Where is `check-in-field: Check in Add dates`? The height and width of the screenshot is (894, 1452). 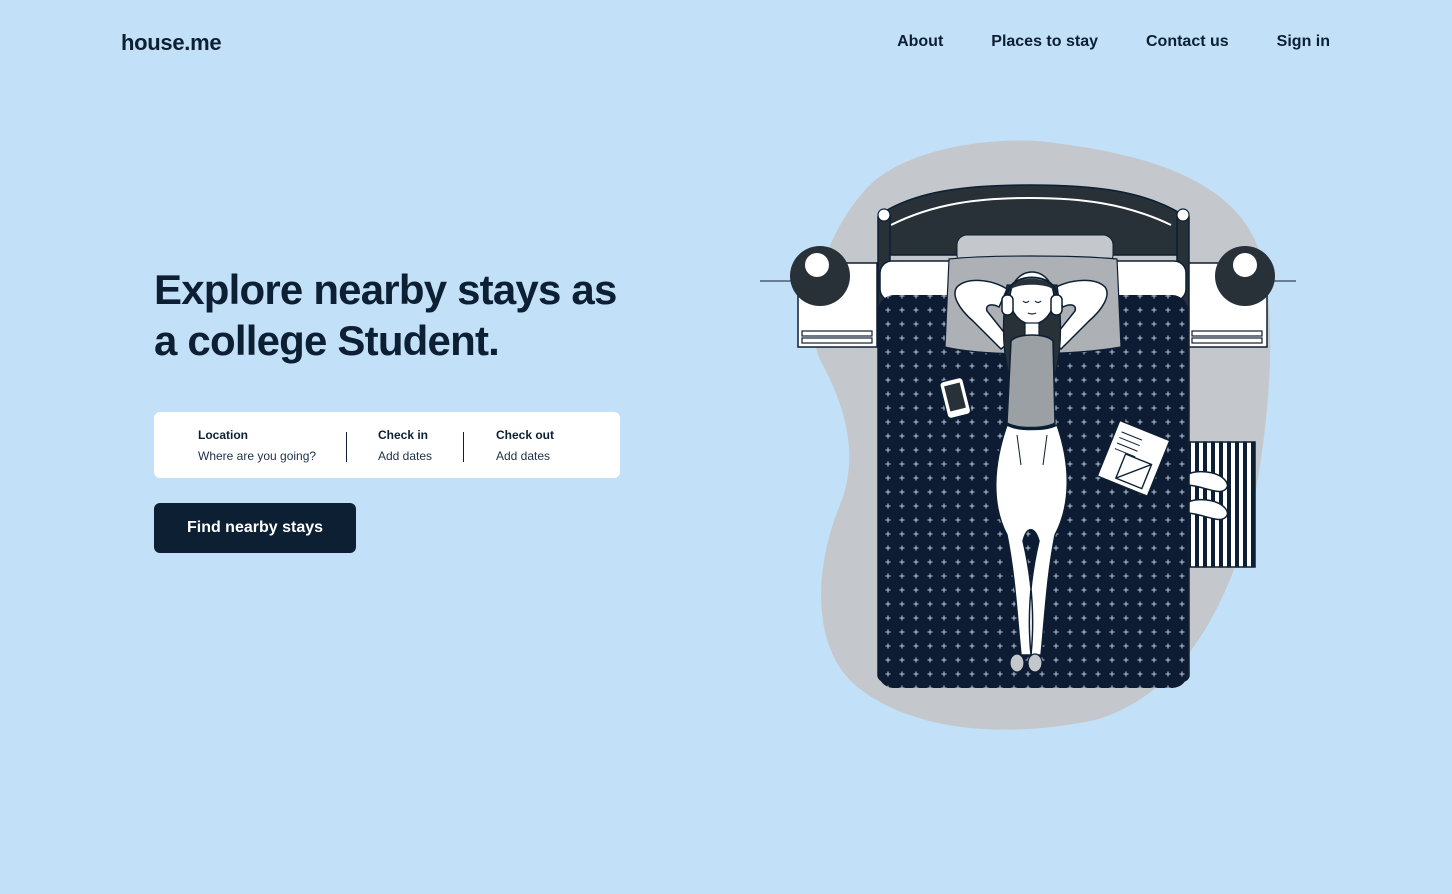
check-in-field: Check in Add dates is located at coordinates (405, 445).